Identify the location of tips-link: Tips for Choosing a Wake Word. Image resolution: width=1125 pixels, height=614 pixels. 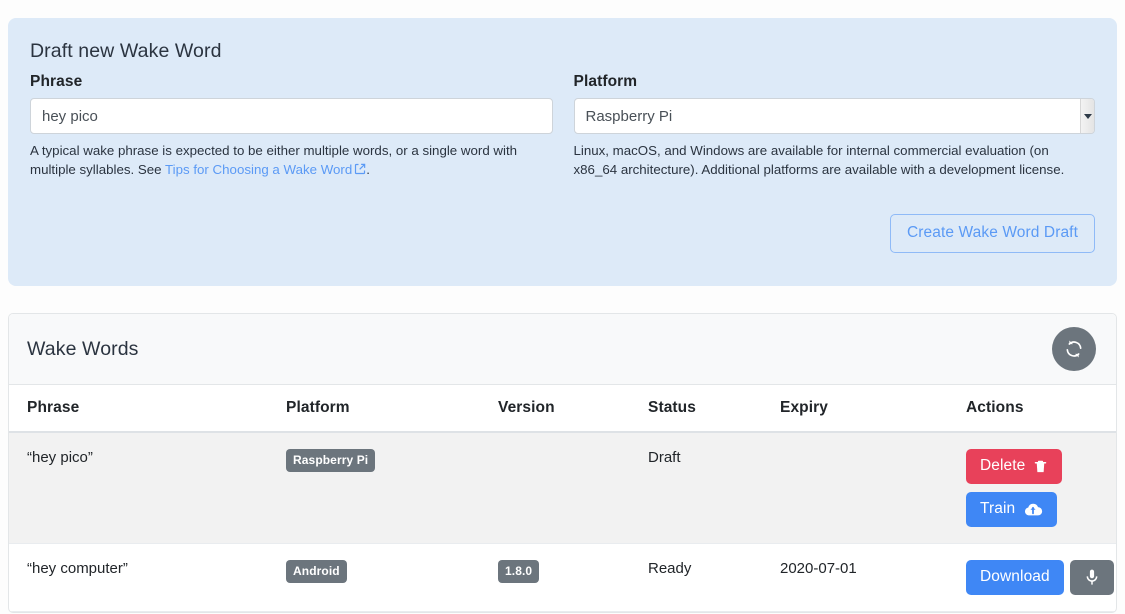
(258, 169).